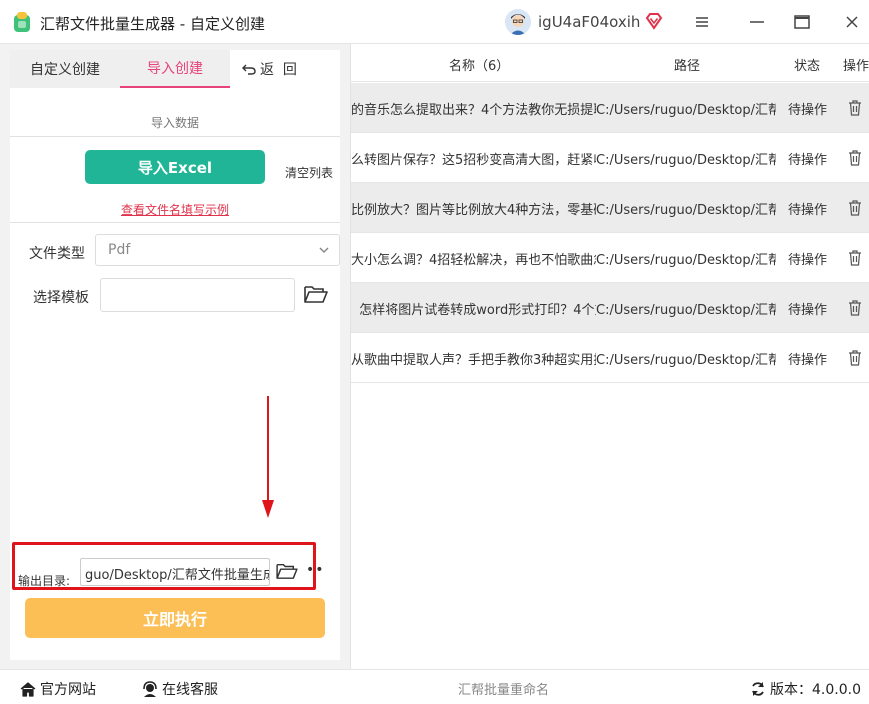  Describe the element at coordinates (702, 22) in the screenshot. I see `menu-icon` at that location.